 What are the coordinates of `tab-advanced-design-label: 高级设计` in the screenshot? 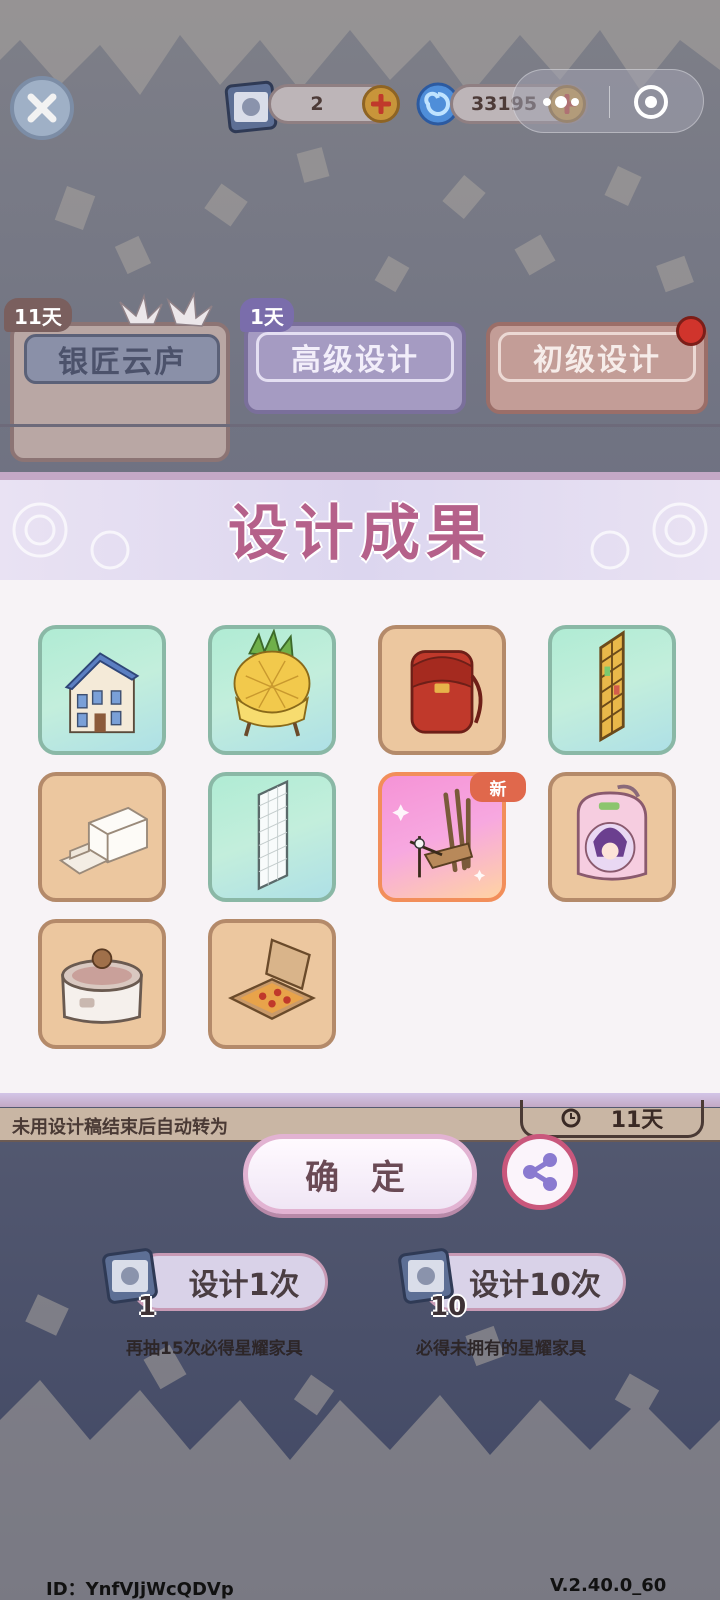 It's located at (355, 360).